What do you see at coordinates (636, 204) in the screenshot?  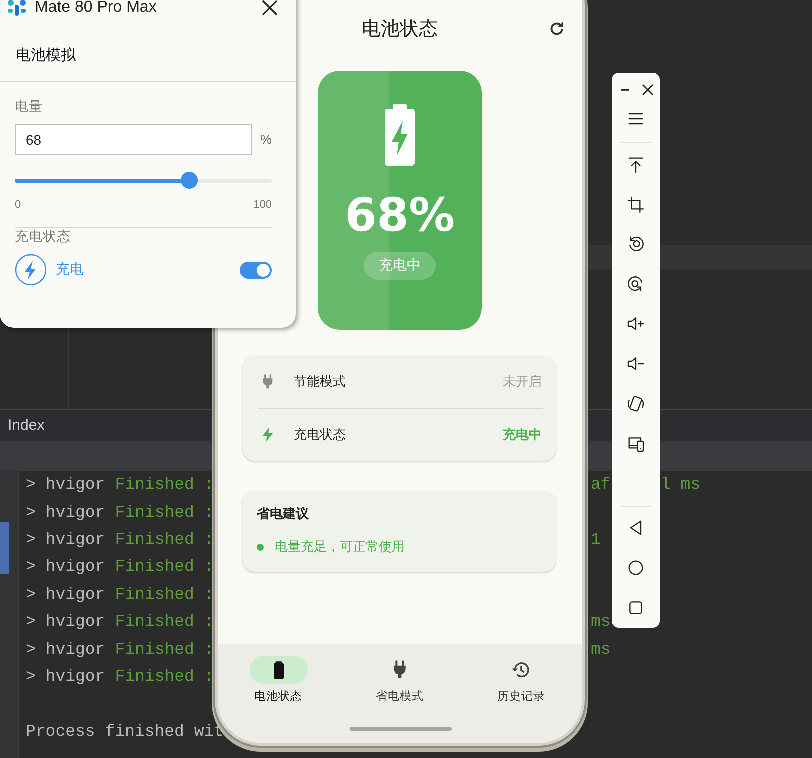 I see `crop-icon` at bounding box center [636, 204].